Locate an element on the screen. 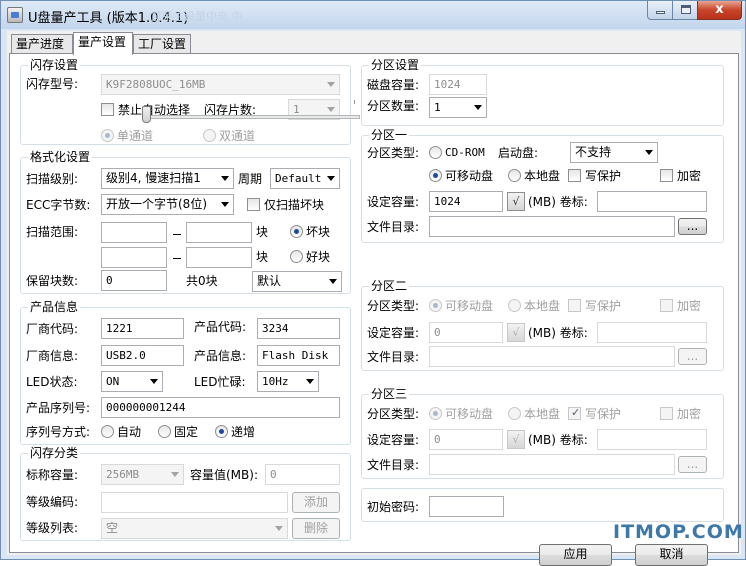  disk-capacity-input: 1024 is located at coordinates (458, 84).